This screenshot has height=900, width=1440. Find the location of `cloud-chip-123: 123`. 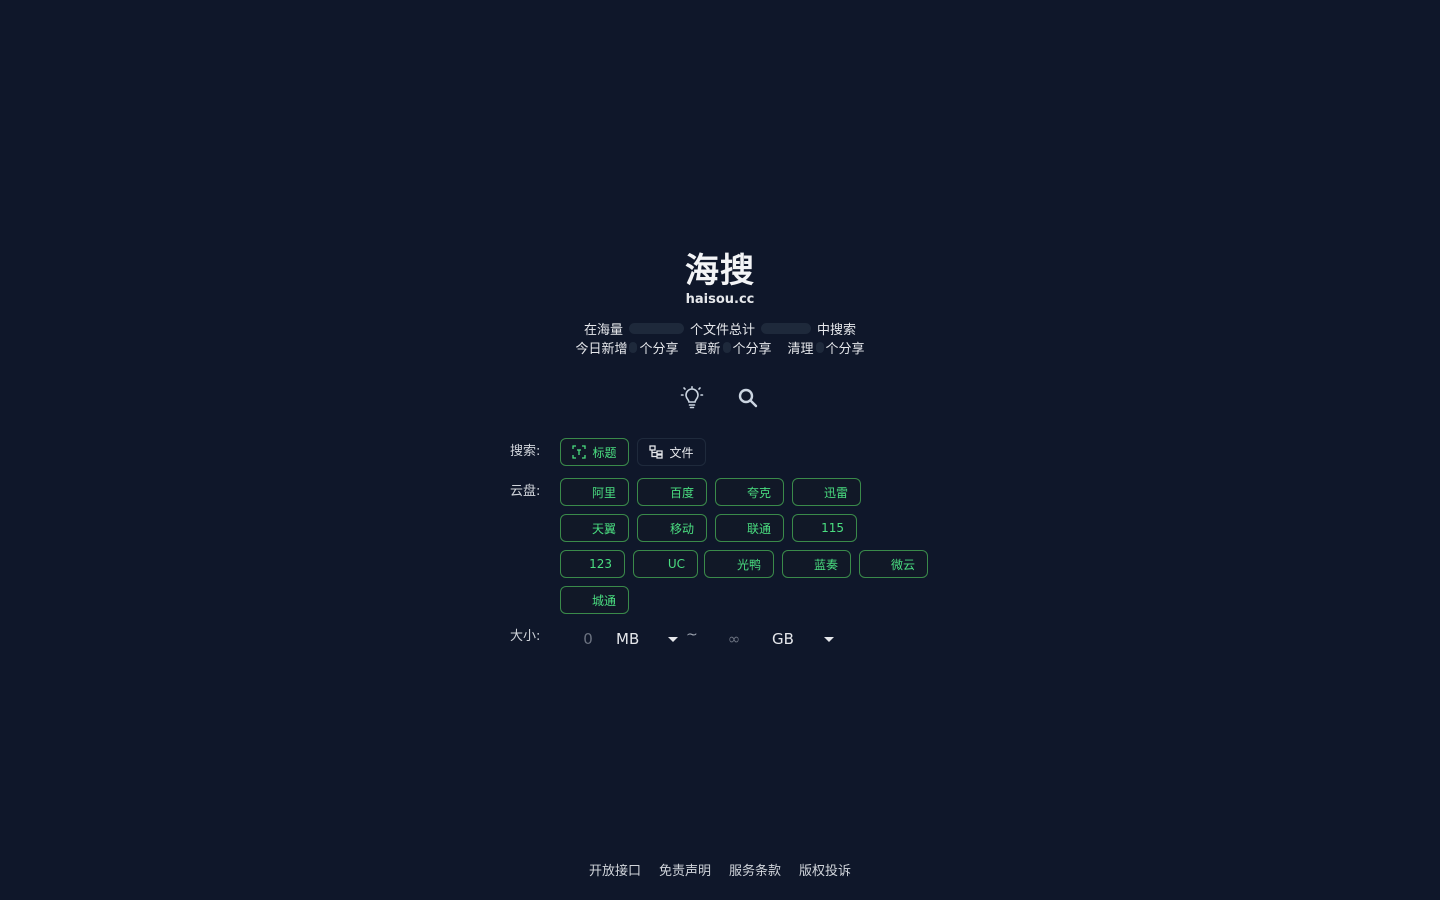

cloud-chip-123: 123 is located at coordinates (592, 564).